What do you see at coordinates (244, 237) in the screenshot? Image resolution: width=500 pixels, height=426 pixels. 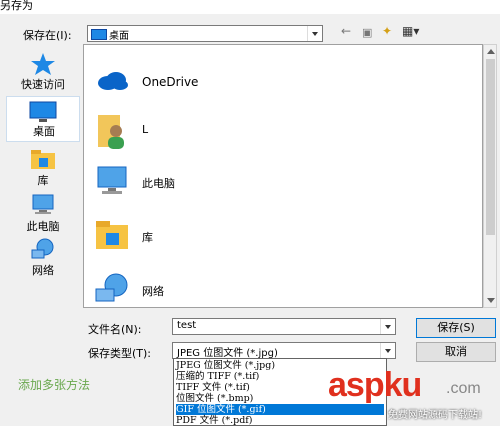 I see `list-item: 库` at bounding box center [244, 237].